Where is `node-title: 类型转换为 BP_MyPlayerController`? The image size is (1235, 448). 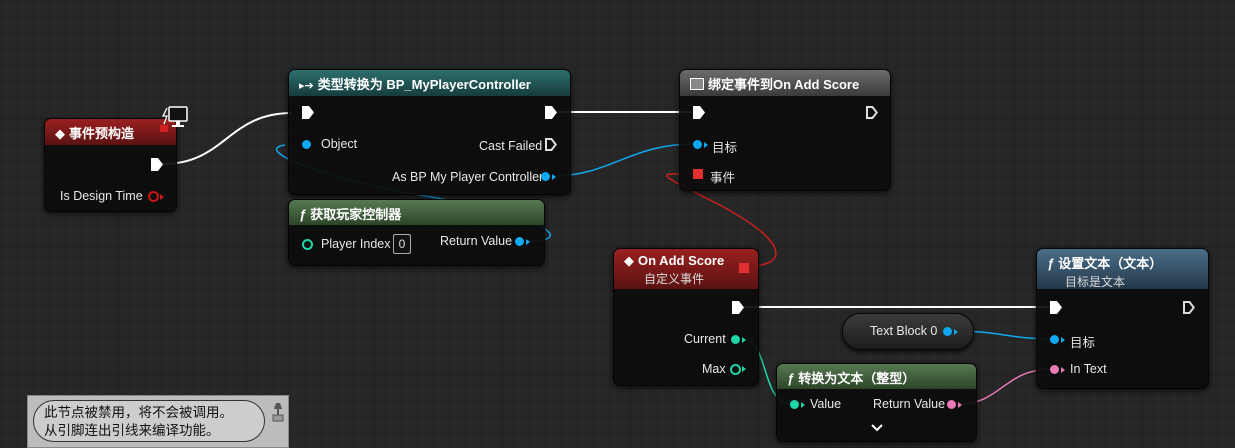
node-title: 类型转换为 BP_MyPlayerController is located at coordinates (424, 84).